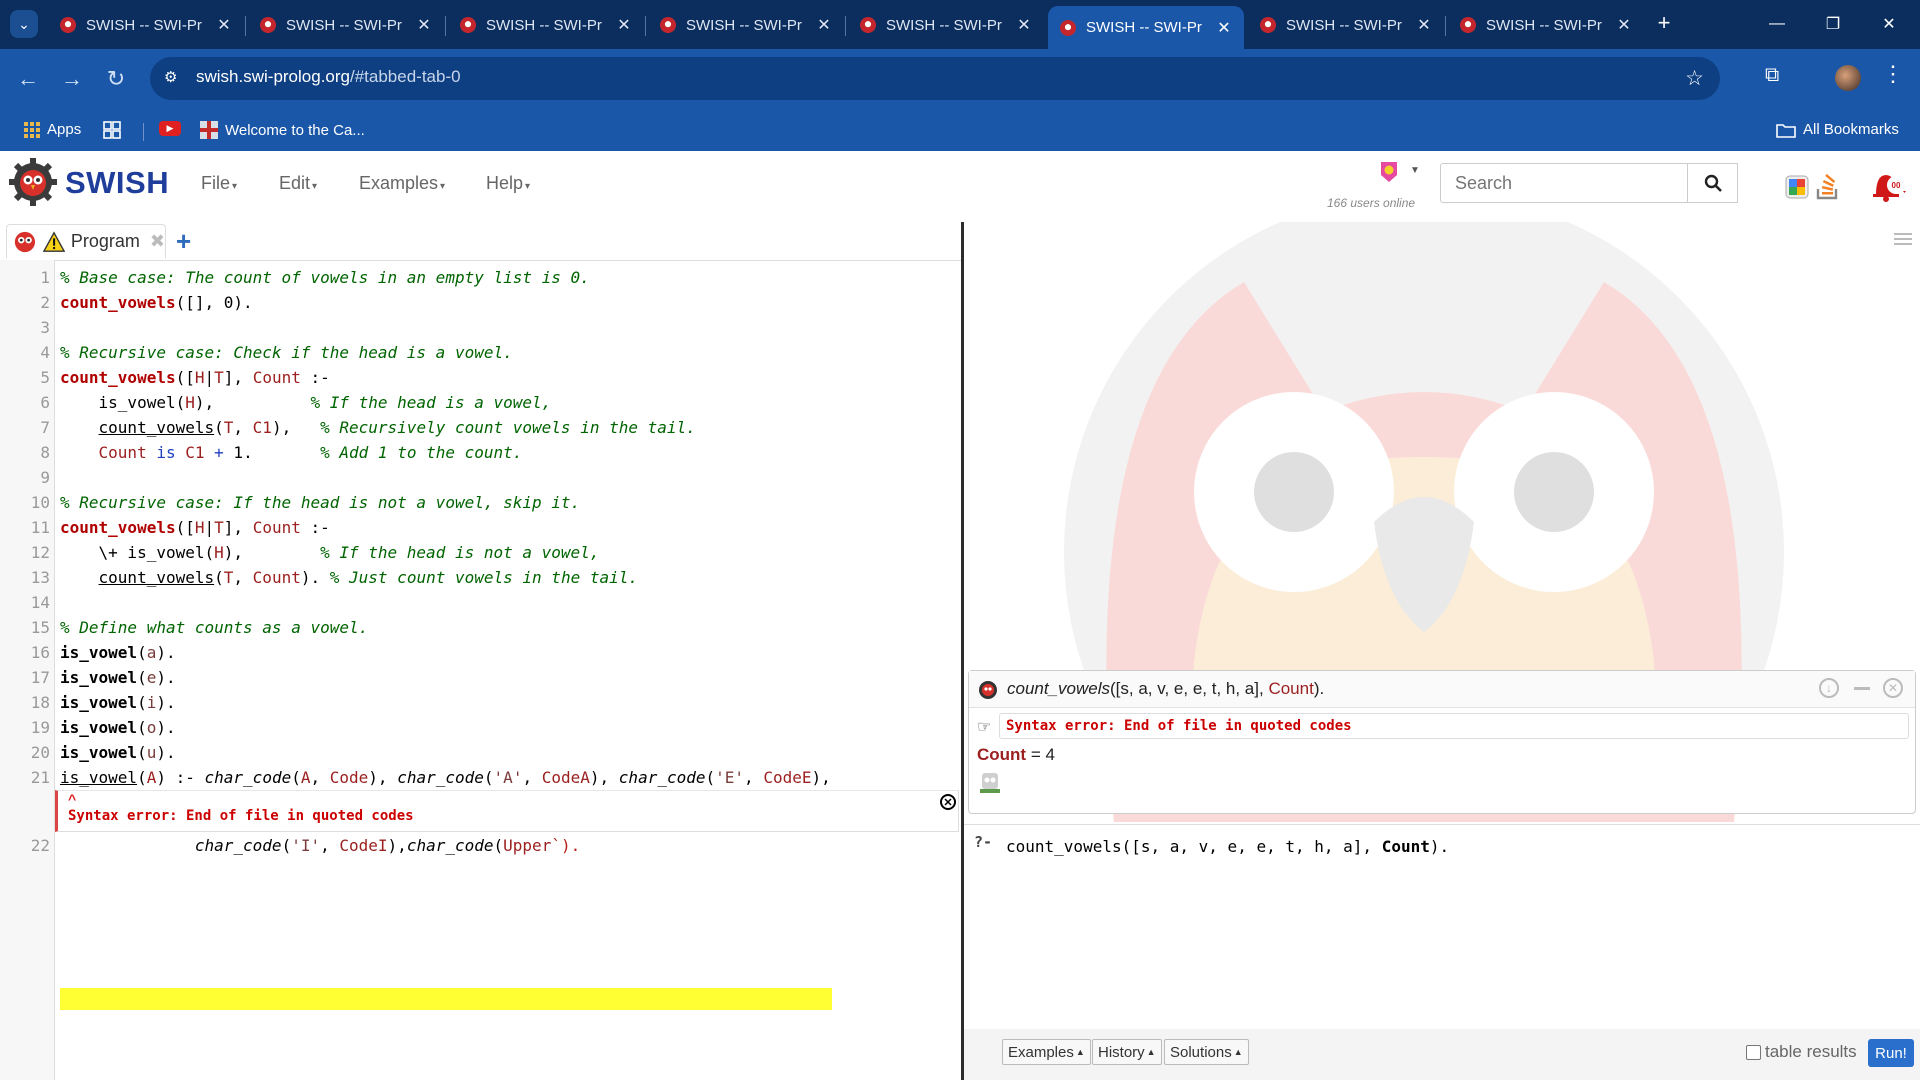 This screenshot has width=1920, height=1080. I want to click on all-bookmarks: All Bookmarks, so click(1837, 129).